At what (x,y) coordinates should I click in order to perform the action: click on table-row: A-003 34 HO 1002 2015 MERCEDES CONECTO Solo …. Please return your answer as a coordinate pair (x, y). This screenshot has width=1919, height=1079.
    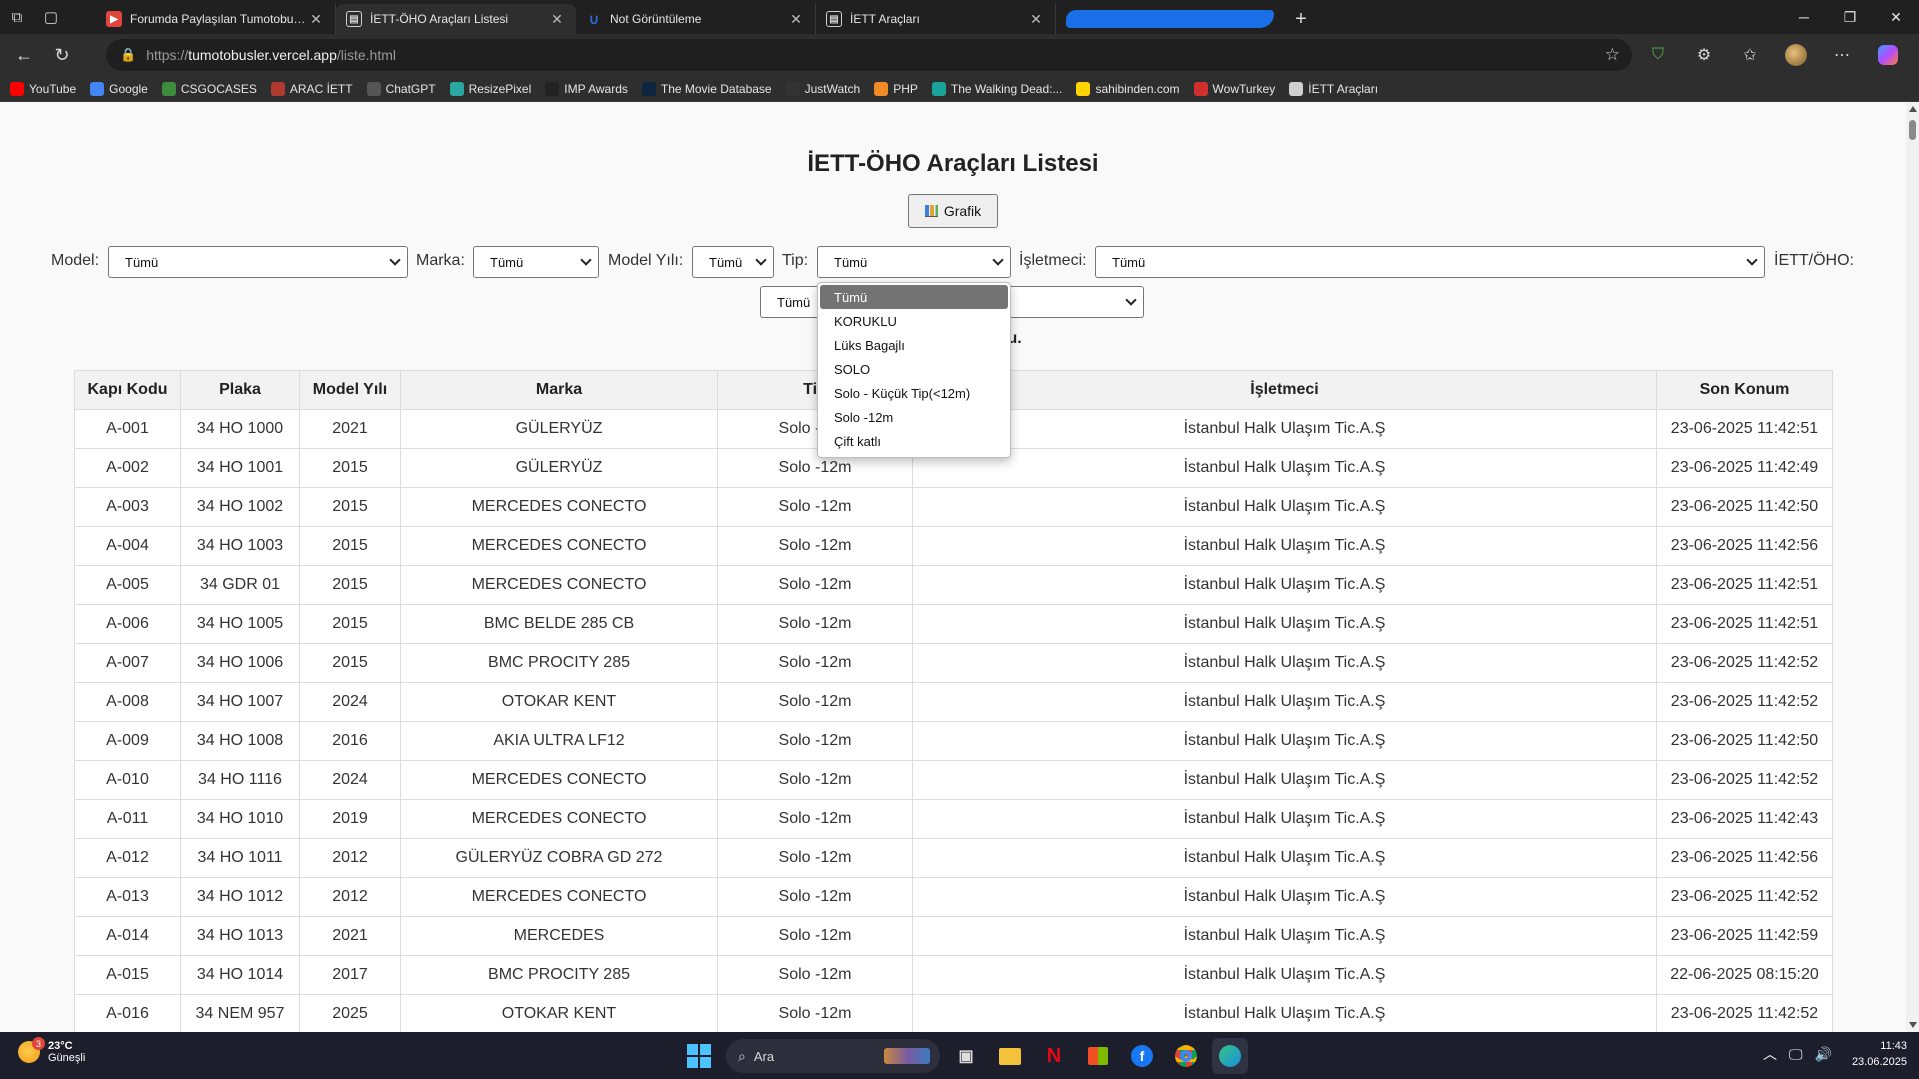
    Looking at the image, I should click on (953, 507).